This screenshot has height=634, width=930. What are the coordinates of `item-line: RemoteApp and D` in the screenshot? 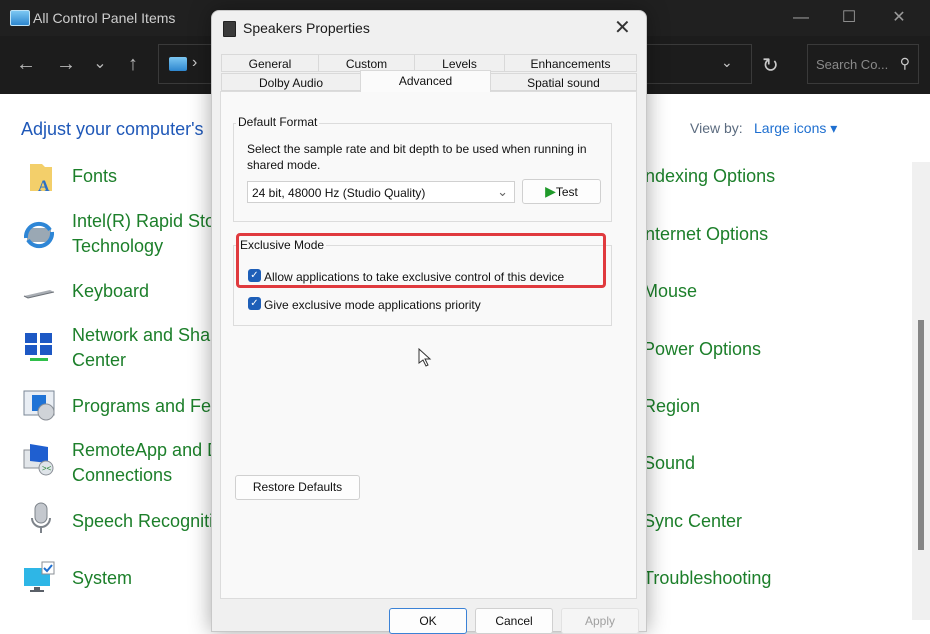 It's located at (146, 450).